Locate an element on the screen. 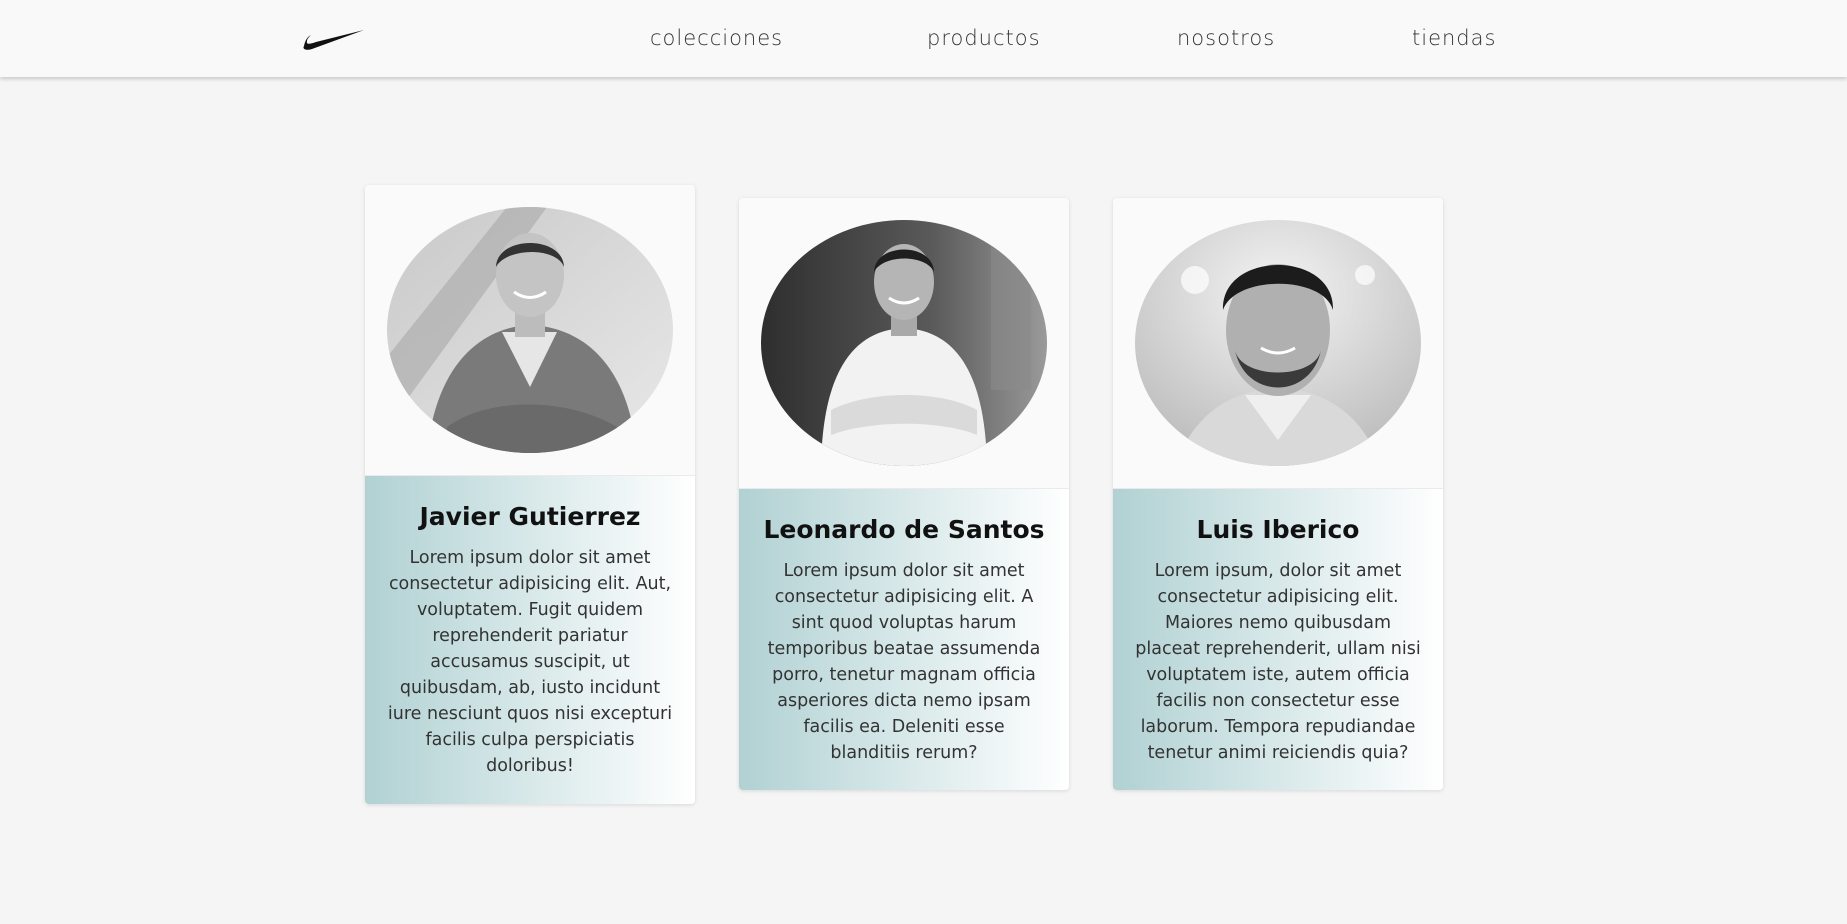  main-nav: colecciones productos nosotros tiendas is located at coordinates (923, 41).